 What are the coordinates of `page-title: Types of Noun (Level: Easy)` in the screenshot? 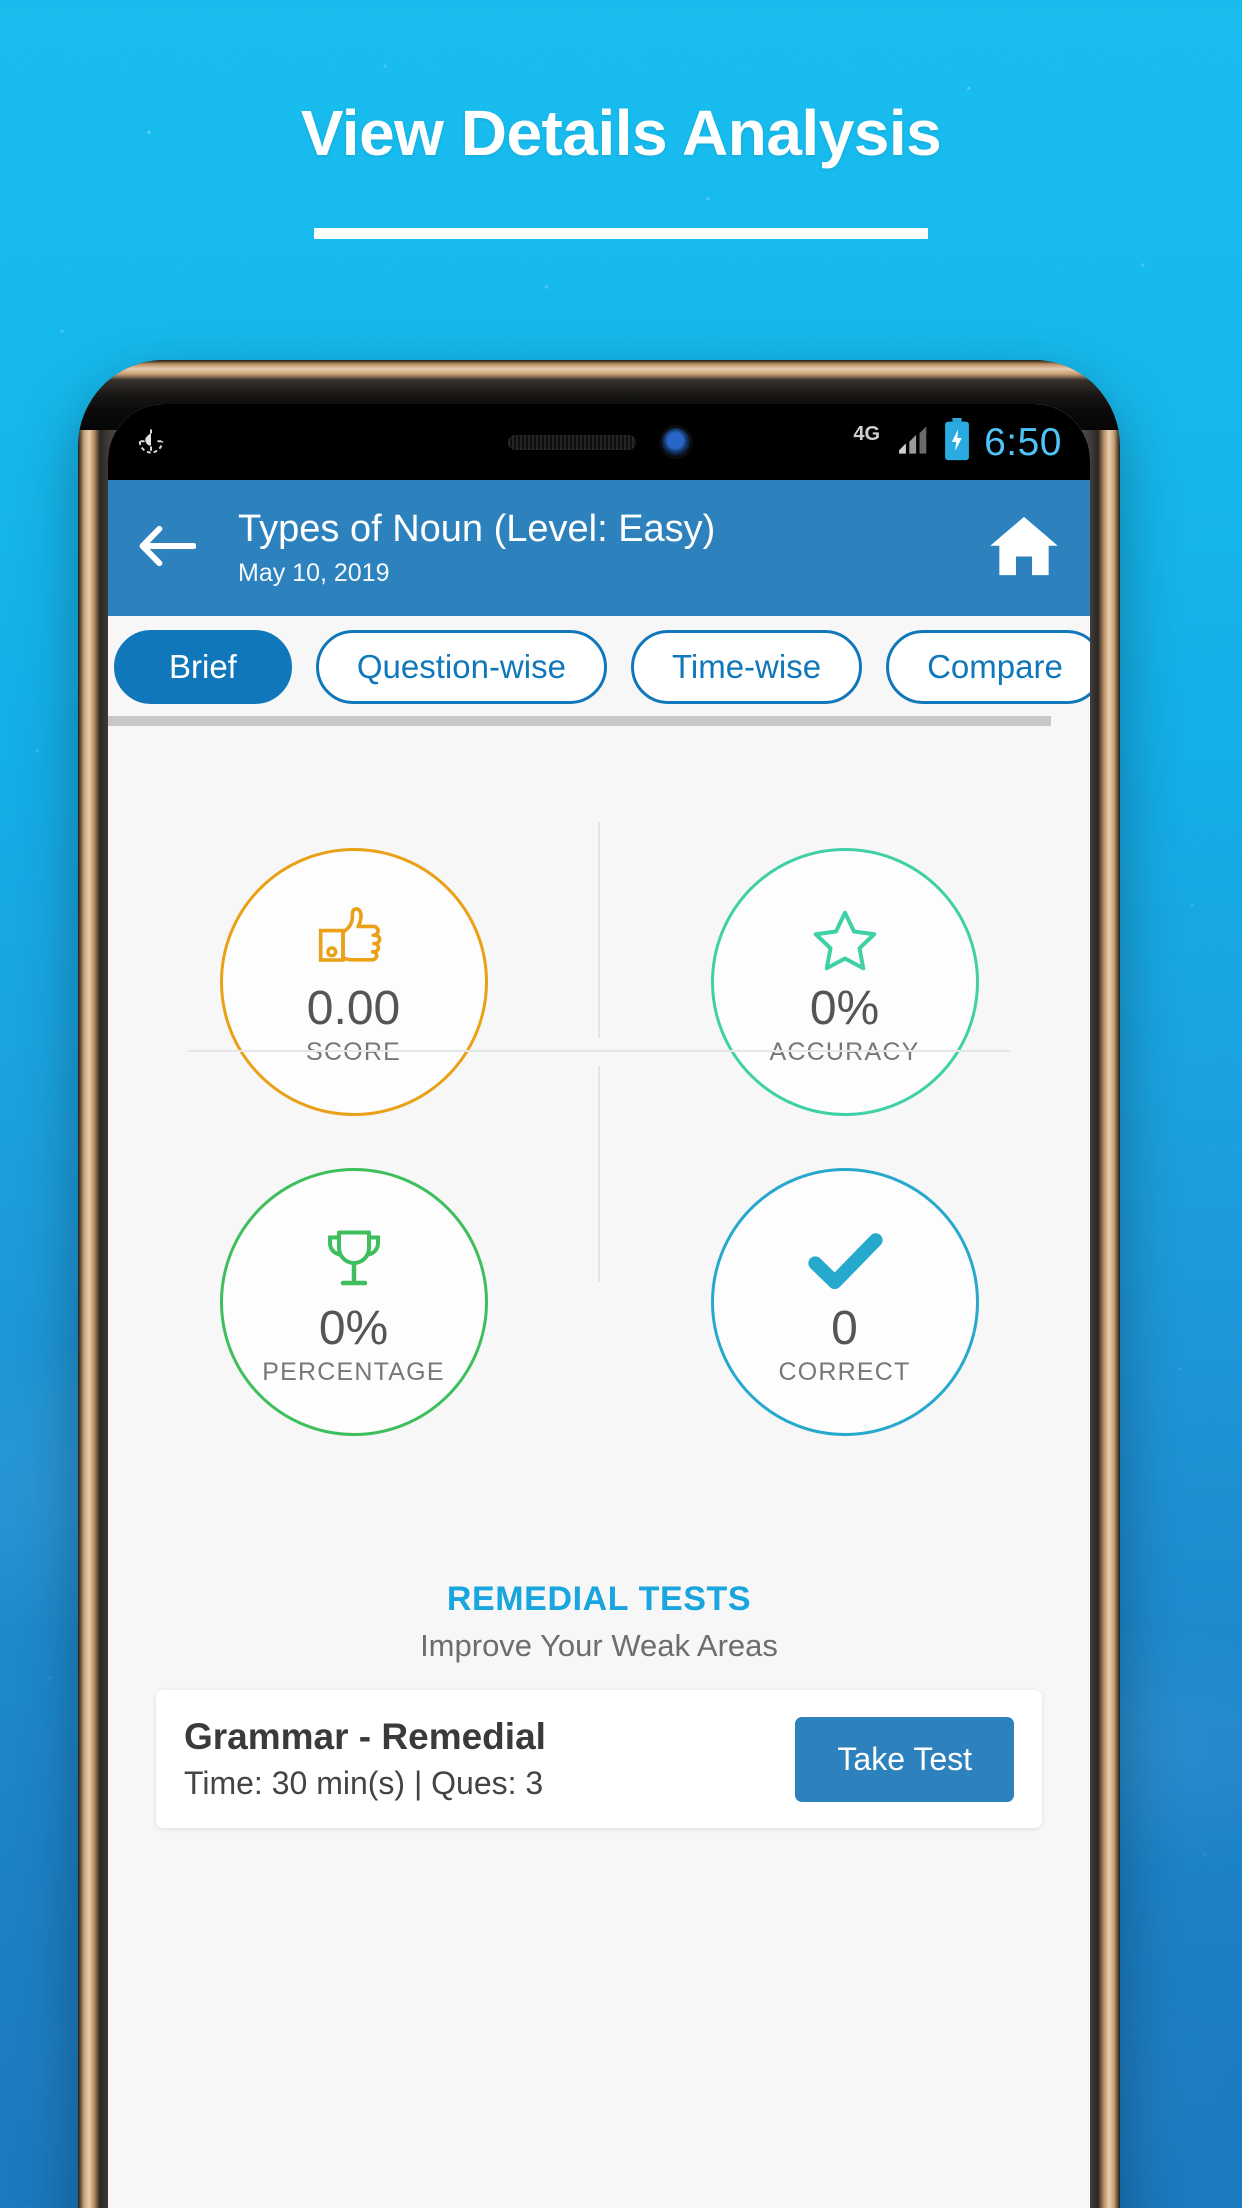 It's located at (477, 529).